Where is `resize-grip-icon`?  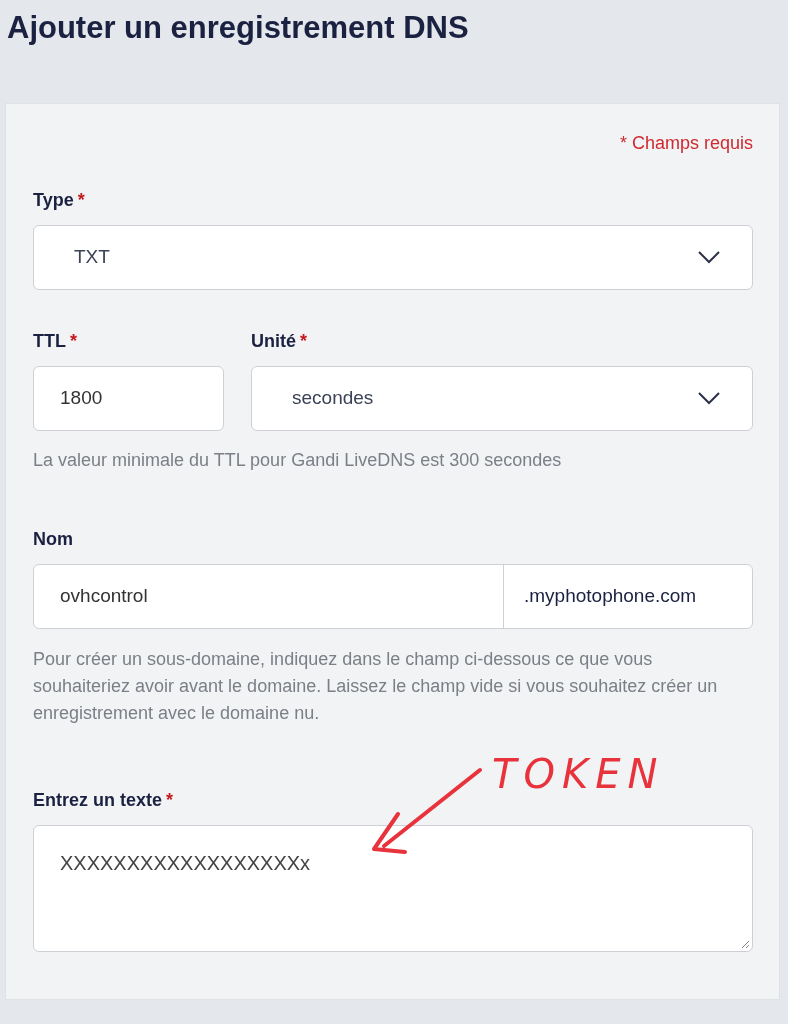
resize-grip-icon is located at coordinates (745, 944).